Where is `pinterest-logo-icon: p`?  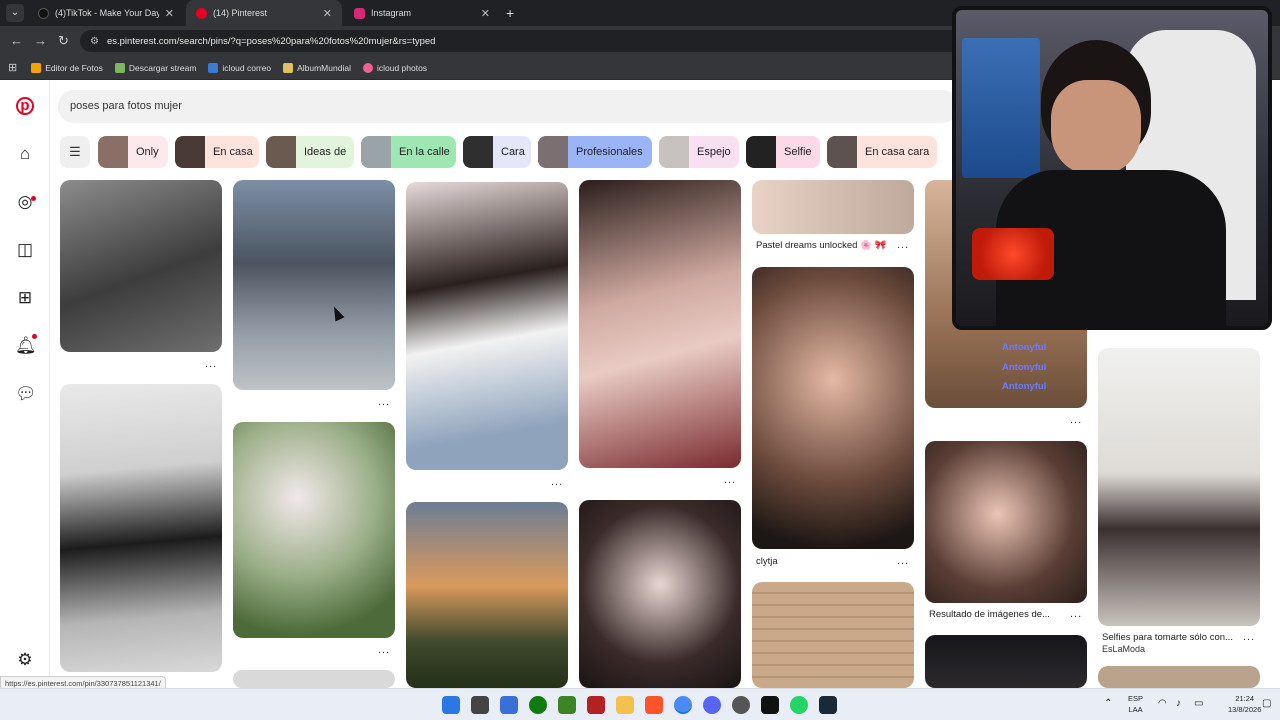 pinterest-logo-icon: p is located at coordinates (25, 106).